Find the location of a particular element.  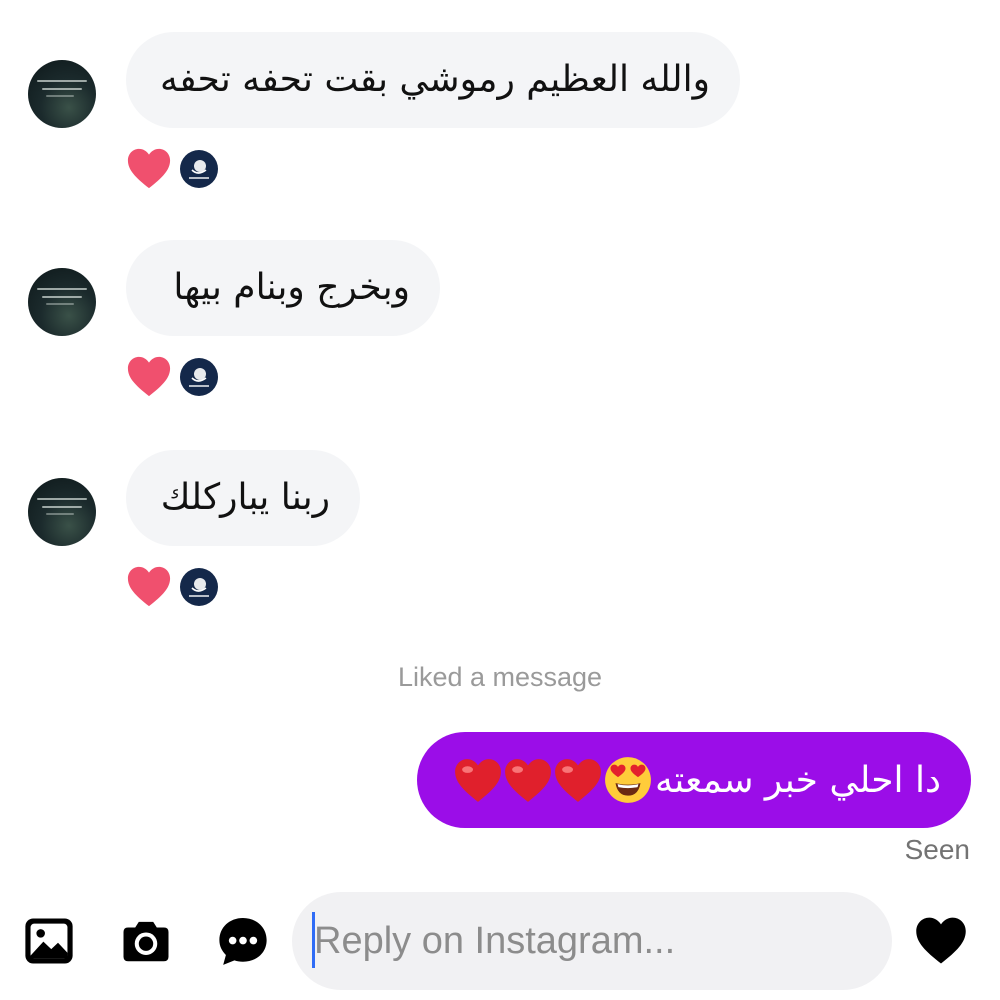

reply-composer is located at coordinates (592, 941).